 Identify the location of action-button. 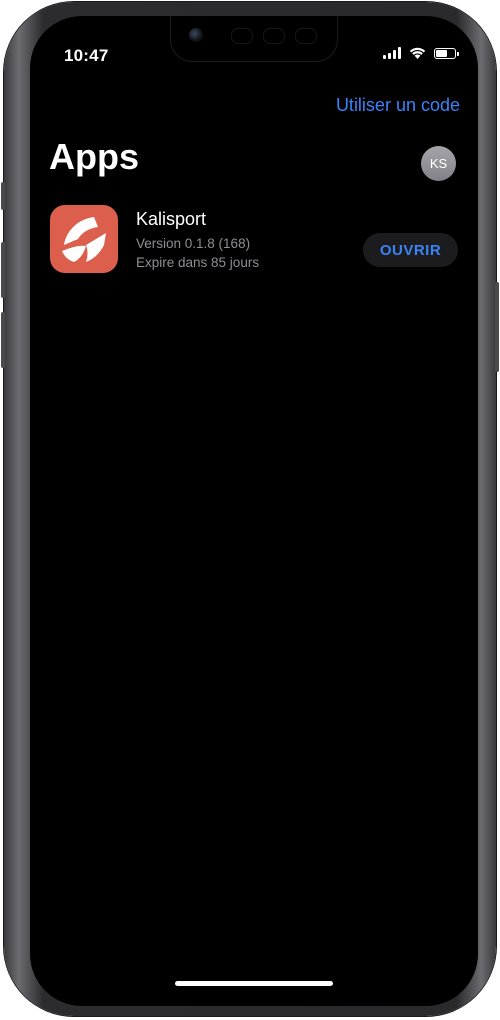
(3, 196).